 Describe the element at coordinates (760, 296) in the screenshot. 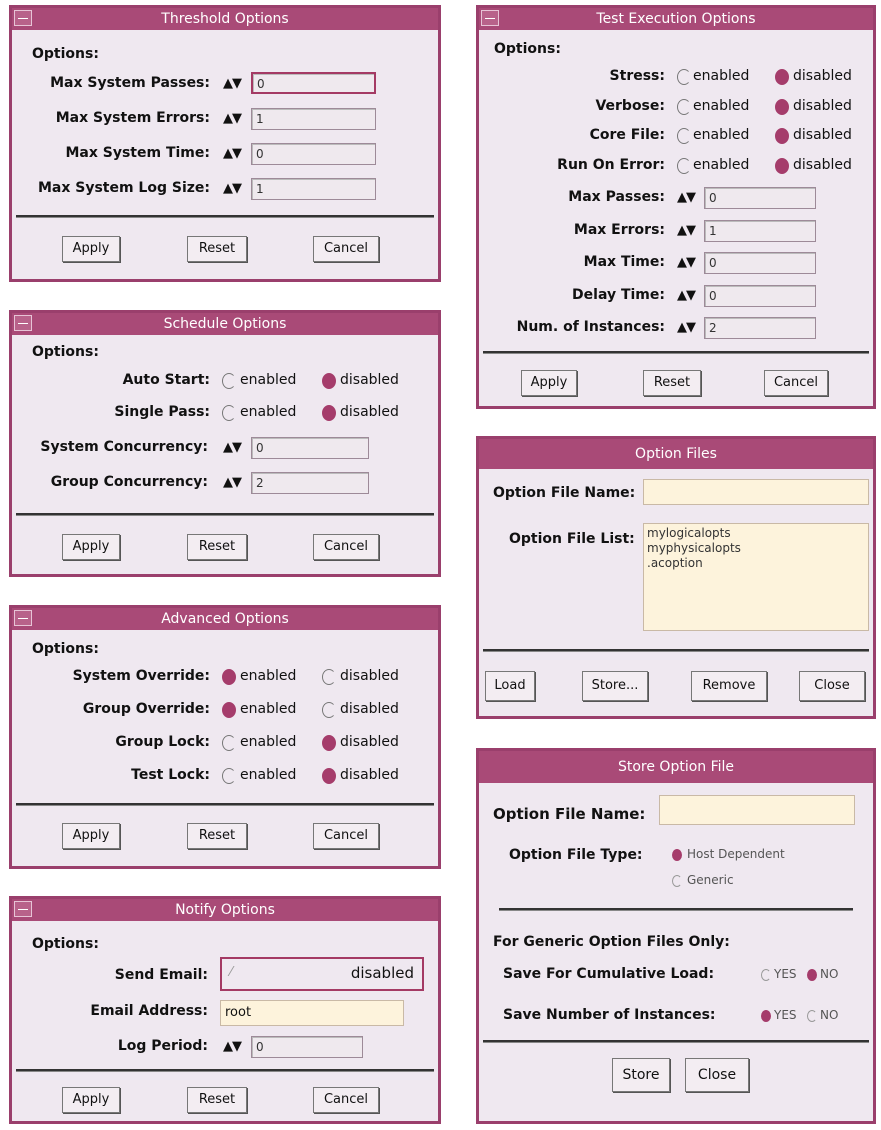

I see `delay-time-field: 0` at that location.